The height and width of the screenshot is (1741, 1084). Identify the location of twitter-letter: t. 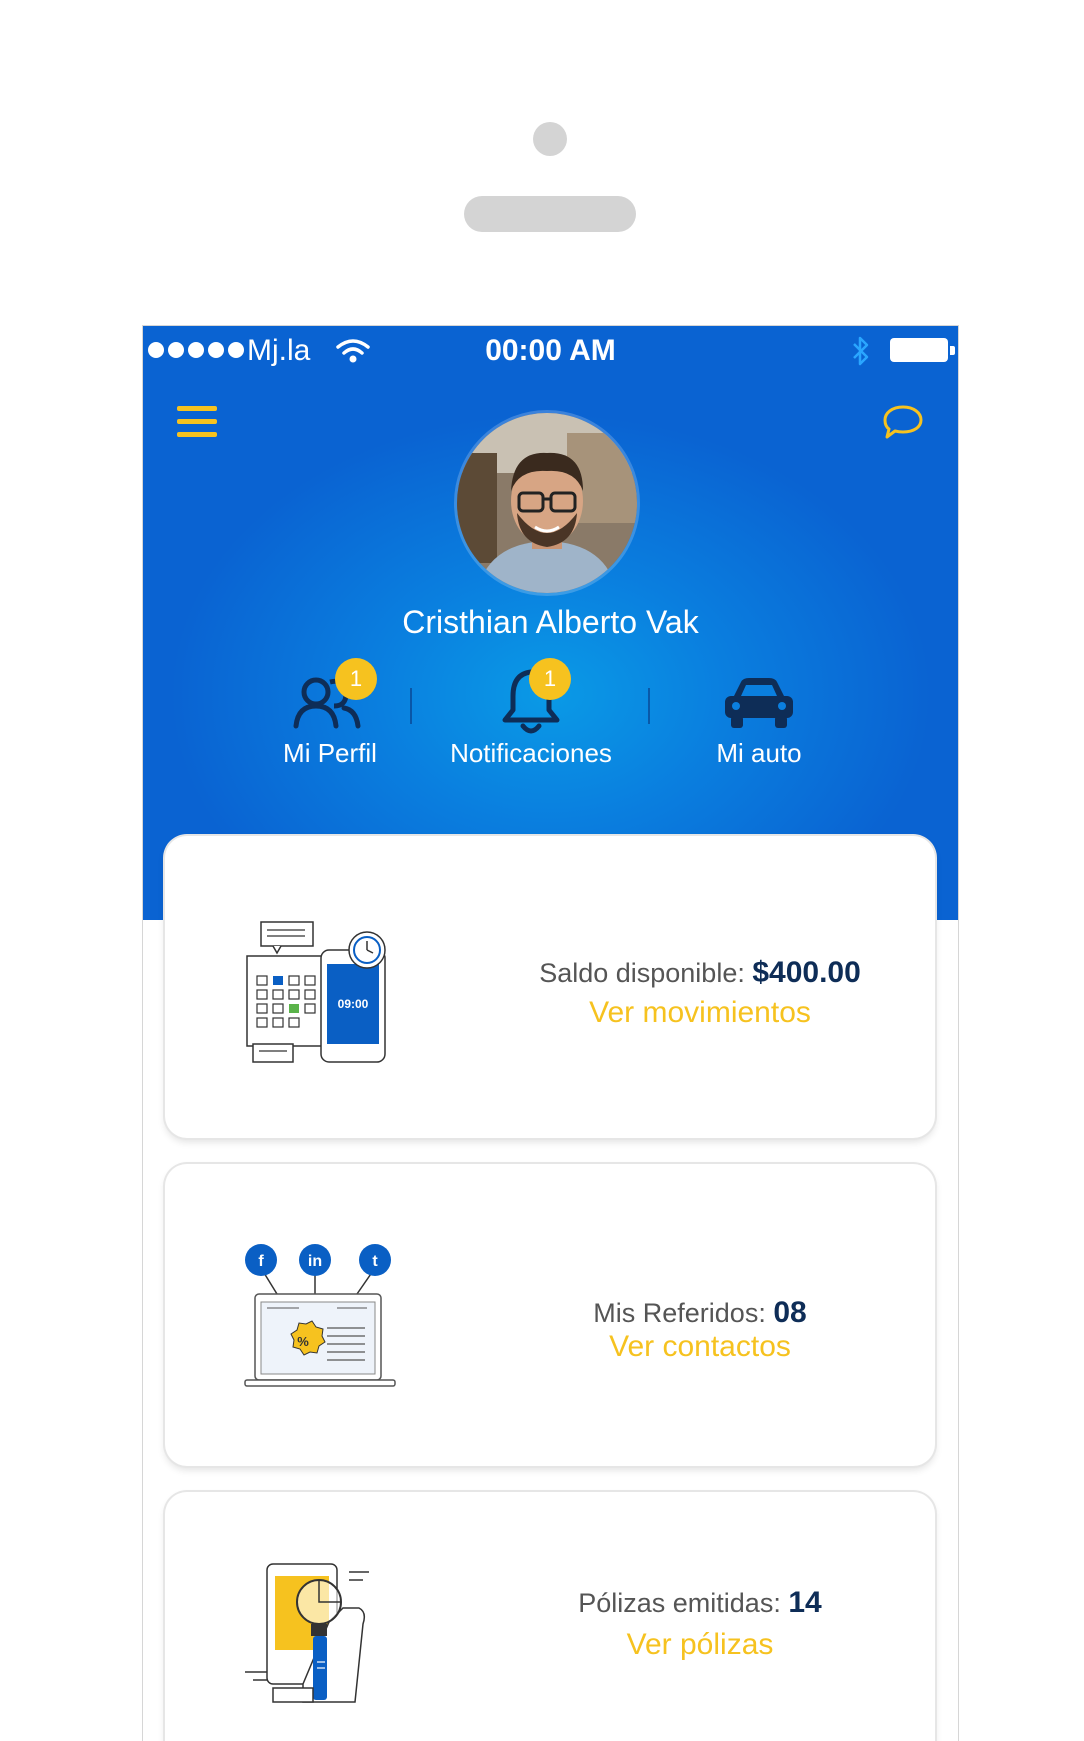
(375, 1261).